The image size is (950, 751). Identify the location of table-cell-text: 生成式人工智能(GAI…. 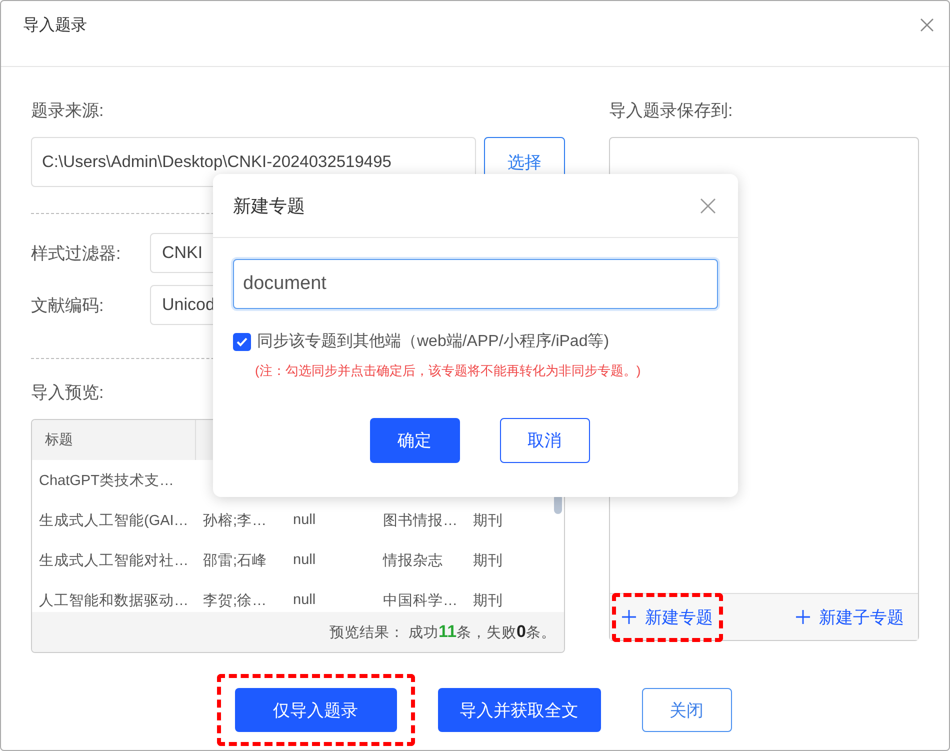
(113, 521).